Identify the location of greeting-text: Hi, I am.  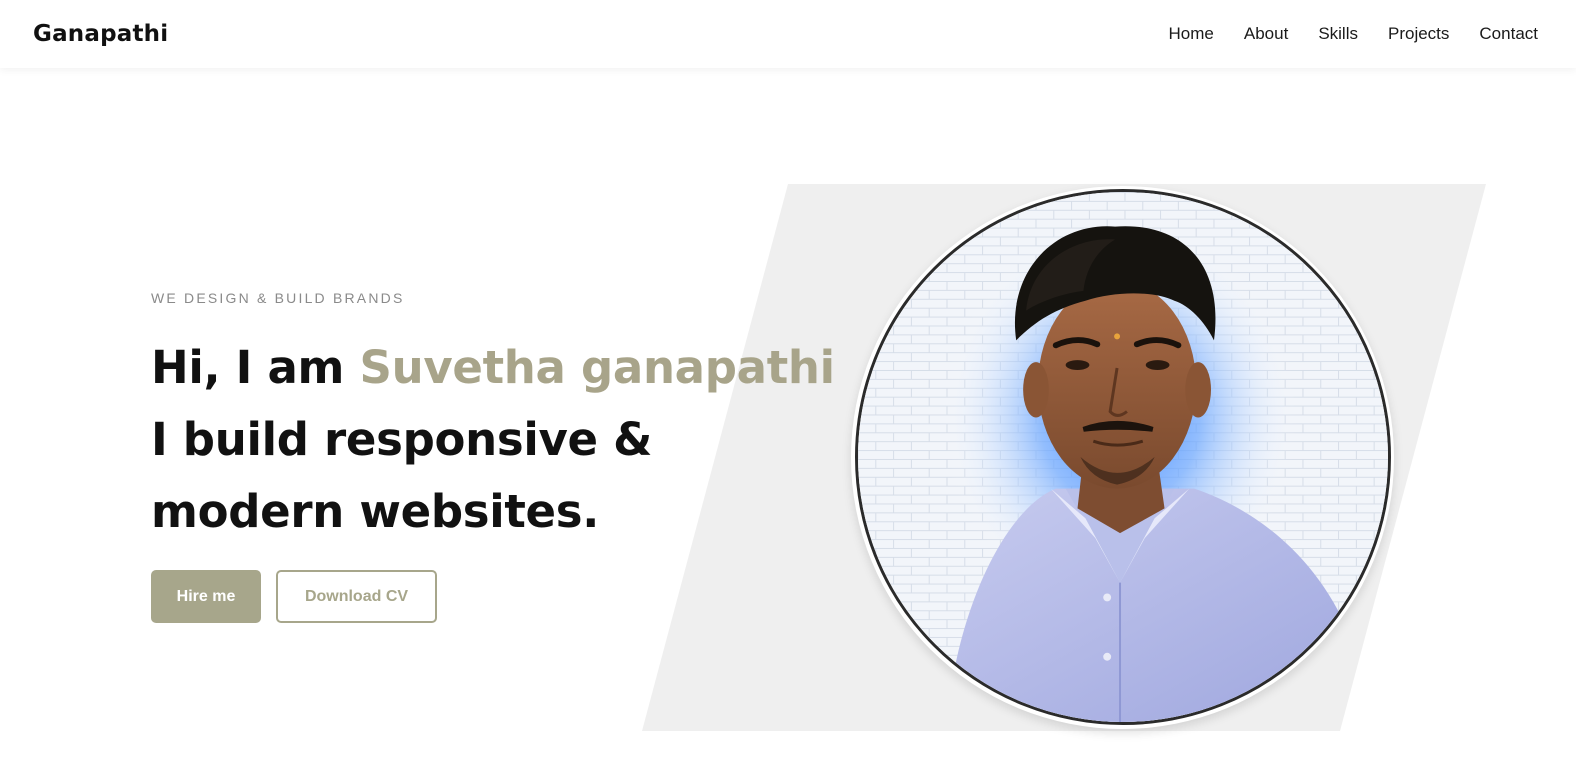
(255, 367).